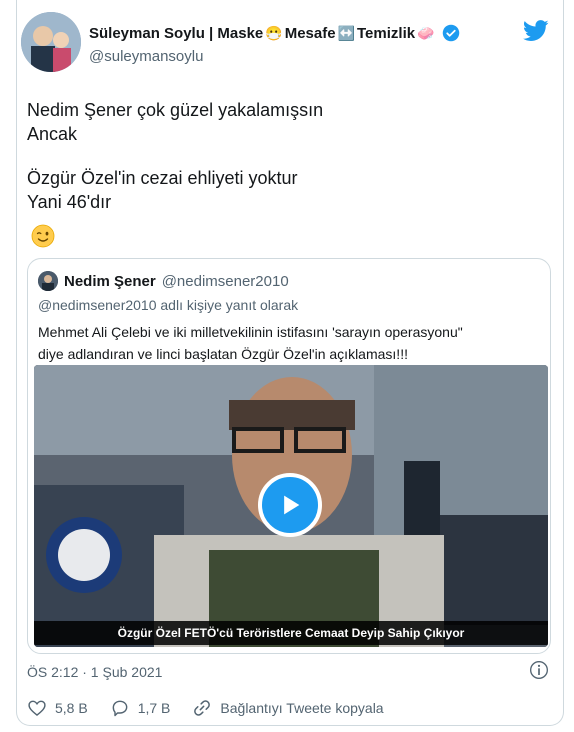 The height and width of the screenshot is (732, 574). Describe the element at coordinates (346, 33) in the screenshot. I see `arrows-emoji: ↔️` at that location.